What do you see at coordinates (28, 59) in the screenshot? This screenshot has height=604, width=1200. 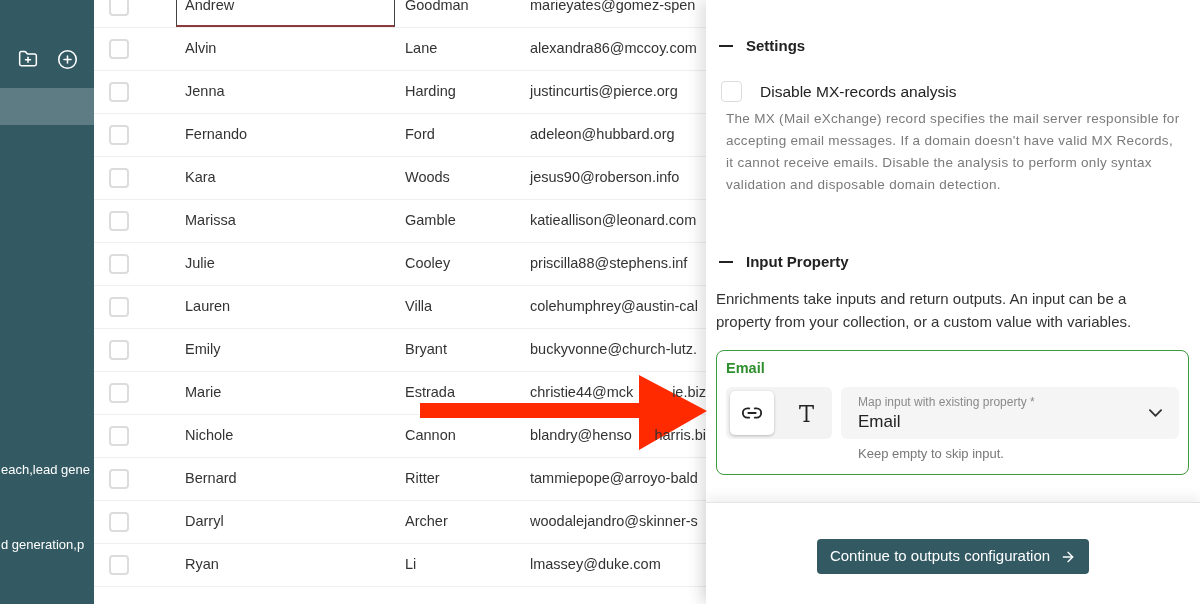 I see `new-folder-icon` at bounding box center [28, 59].